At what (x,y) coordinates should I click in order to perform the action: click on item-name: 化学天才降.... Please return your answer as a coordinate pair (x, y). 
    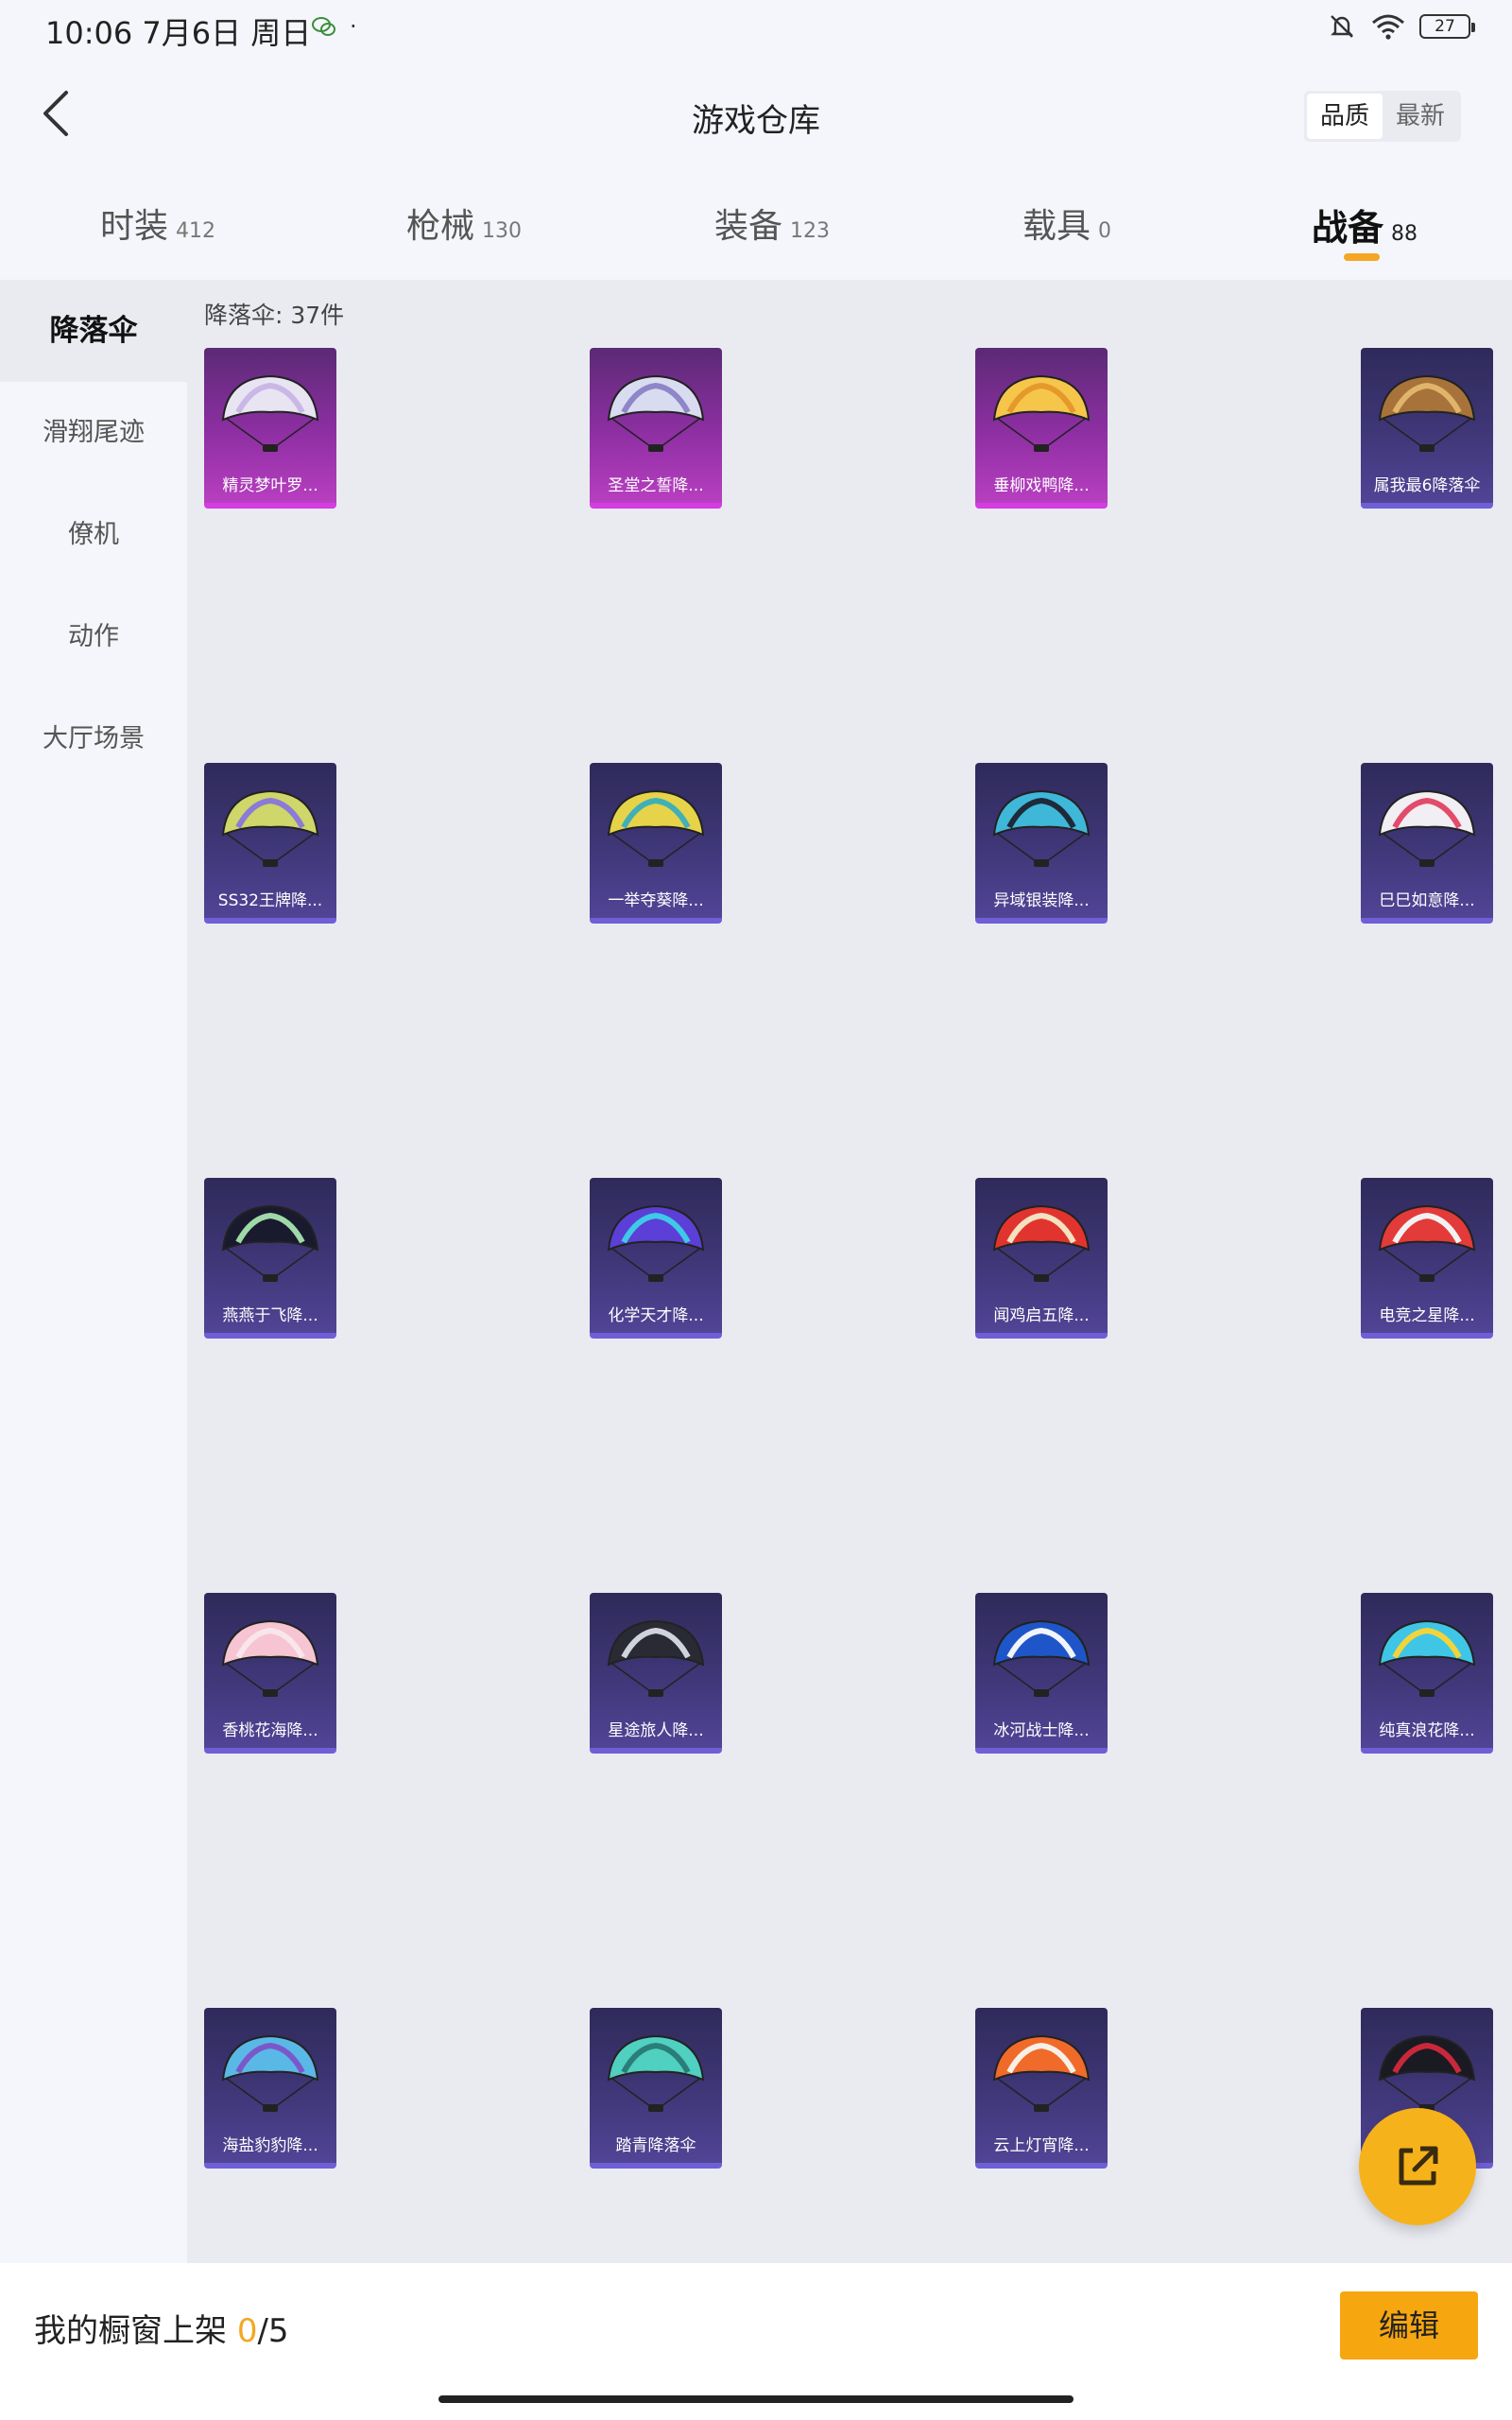
    Looking at the image, I should click on (656, 1315).